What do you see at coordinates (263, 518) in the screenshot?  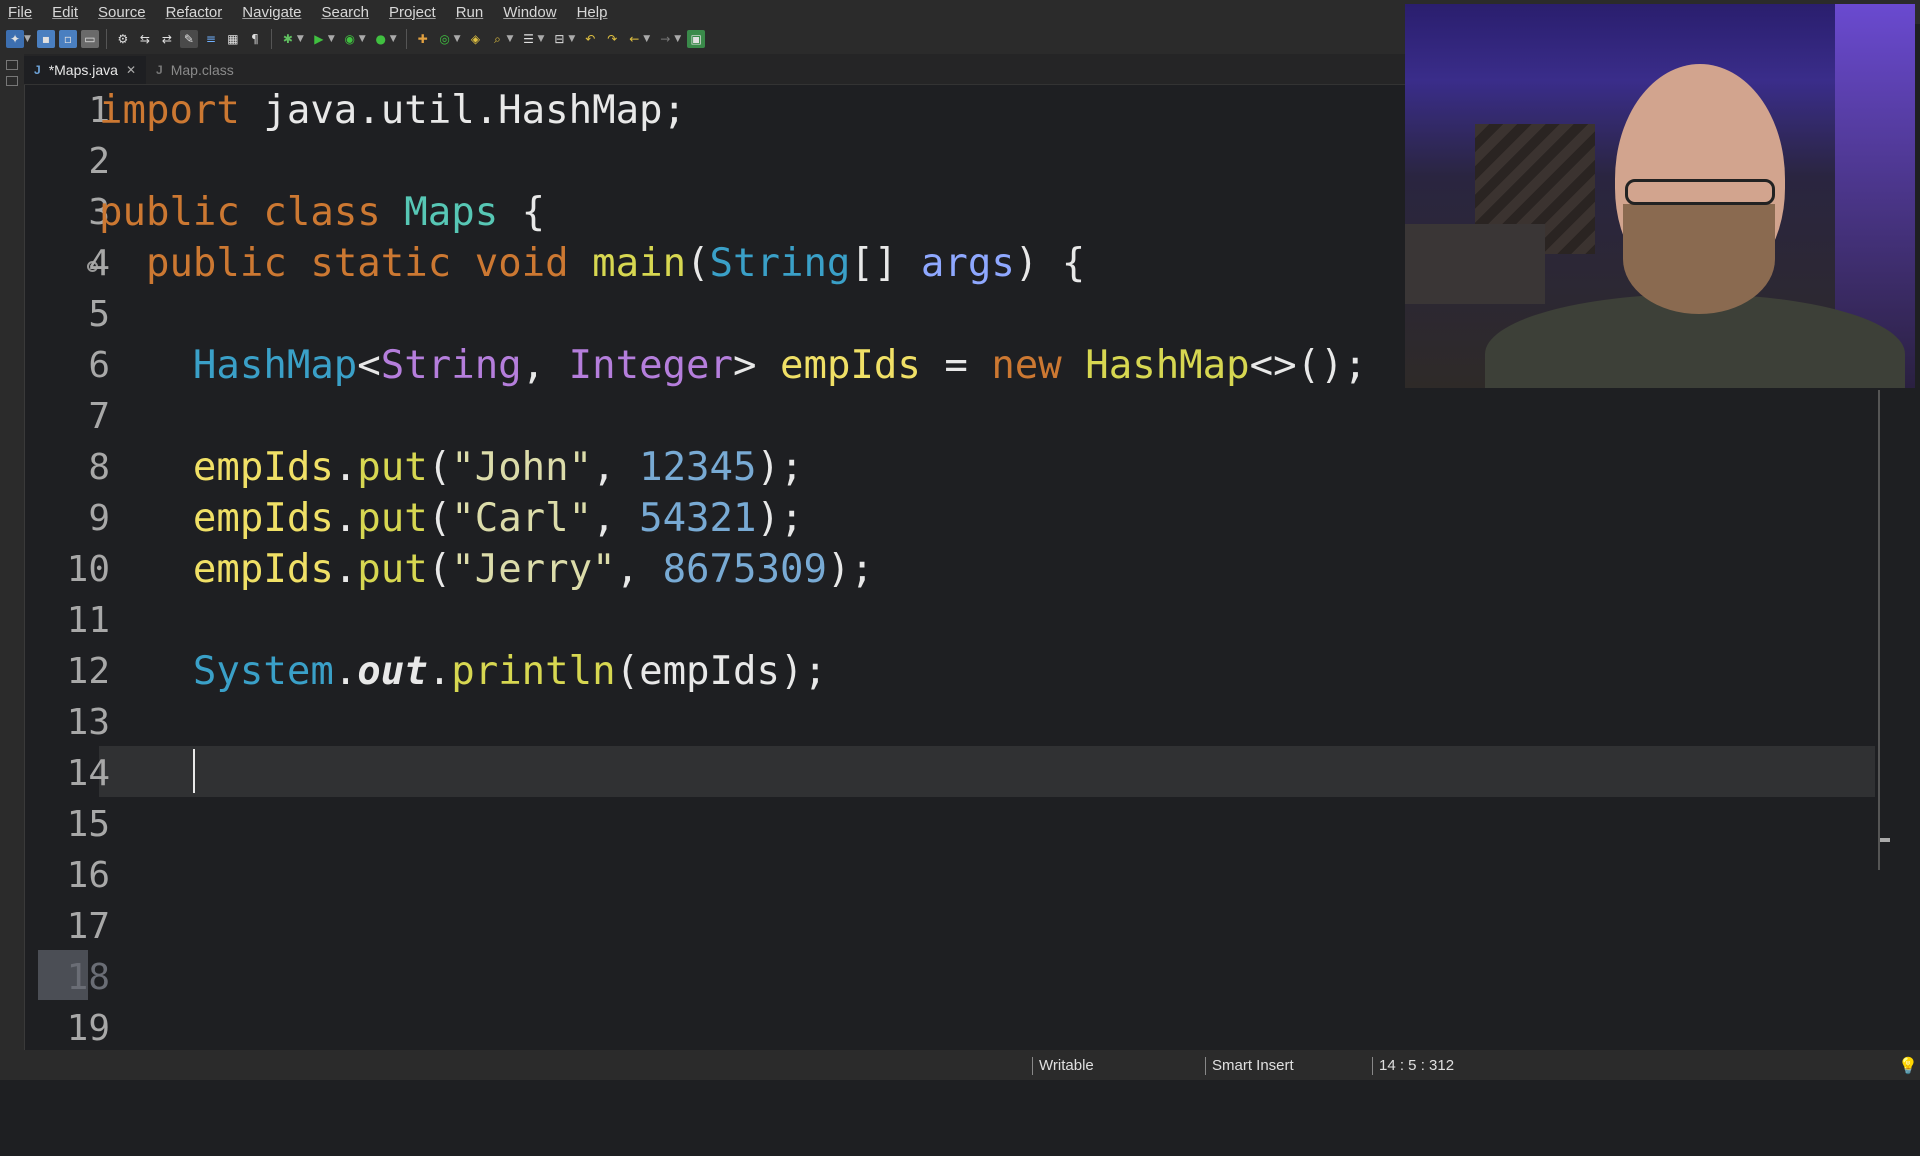 I see `code-token: empIds` at bounding box center [263, 518].